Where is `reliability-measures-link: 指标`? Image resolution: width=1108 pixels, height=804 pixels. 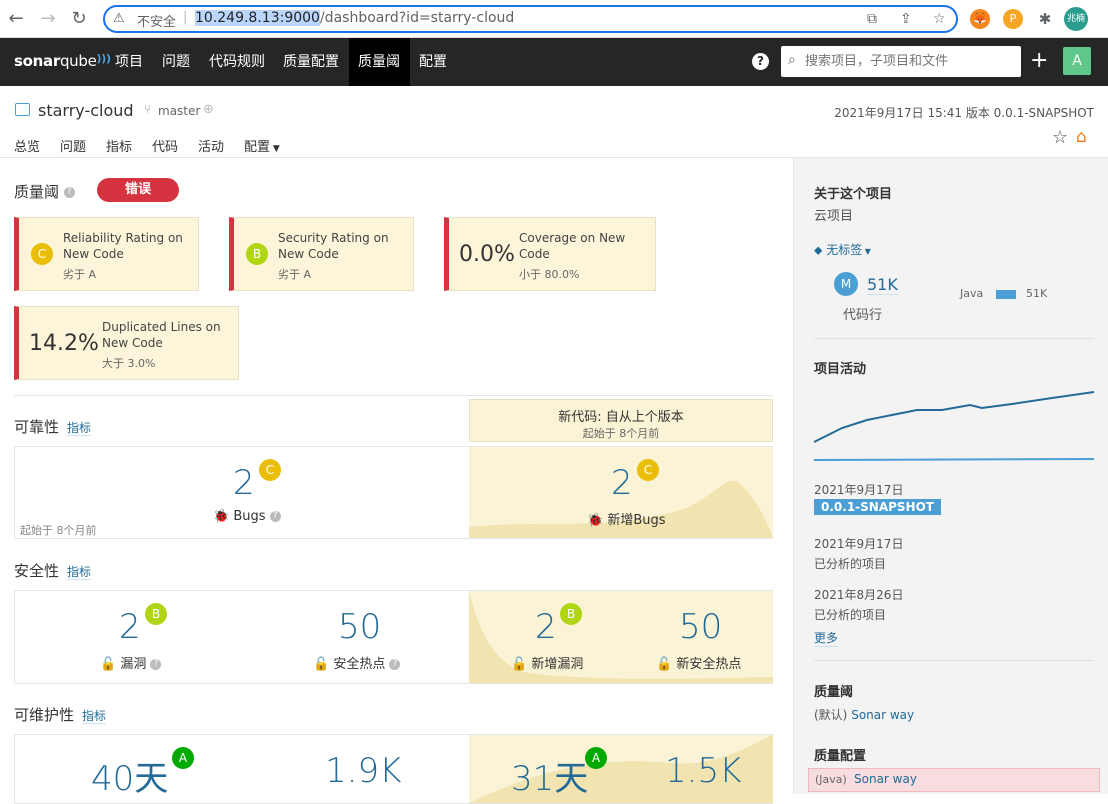 reliability-measures-link: 指标 is located at coordinates (79, 428).